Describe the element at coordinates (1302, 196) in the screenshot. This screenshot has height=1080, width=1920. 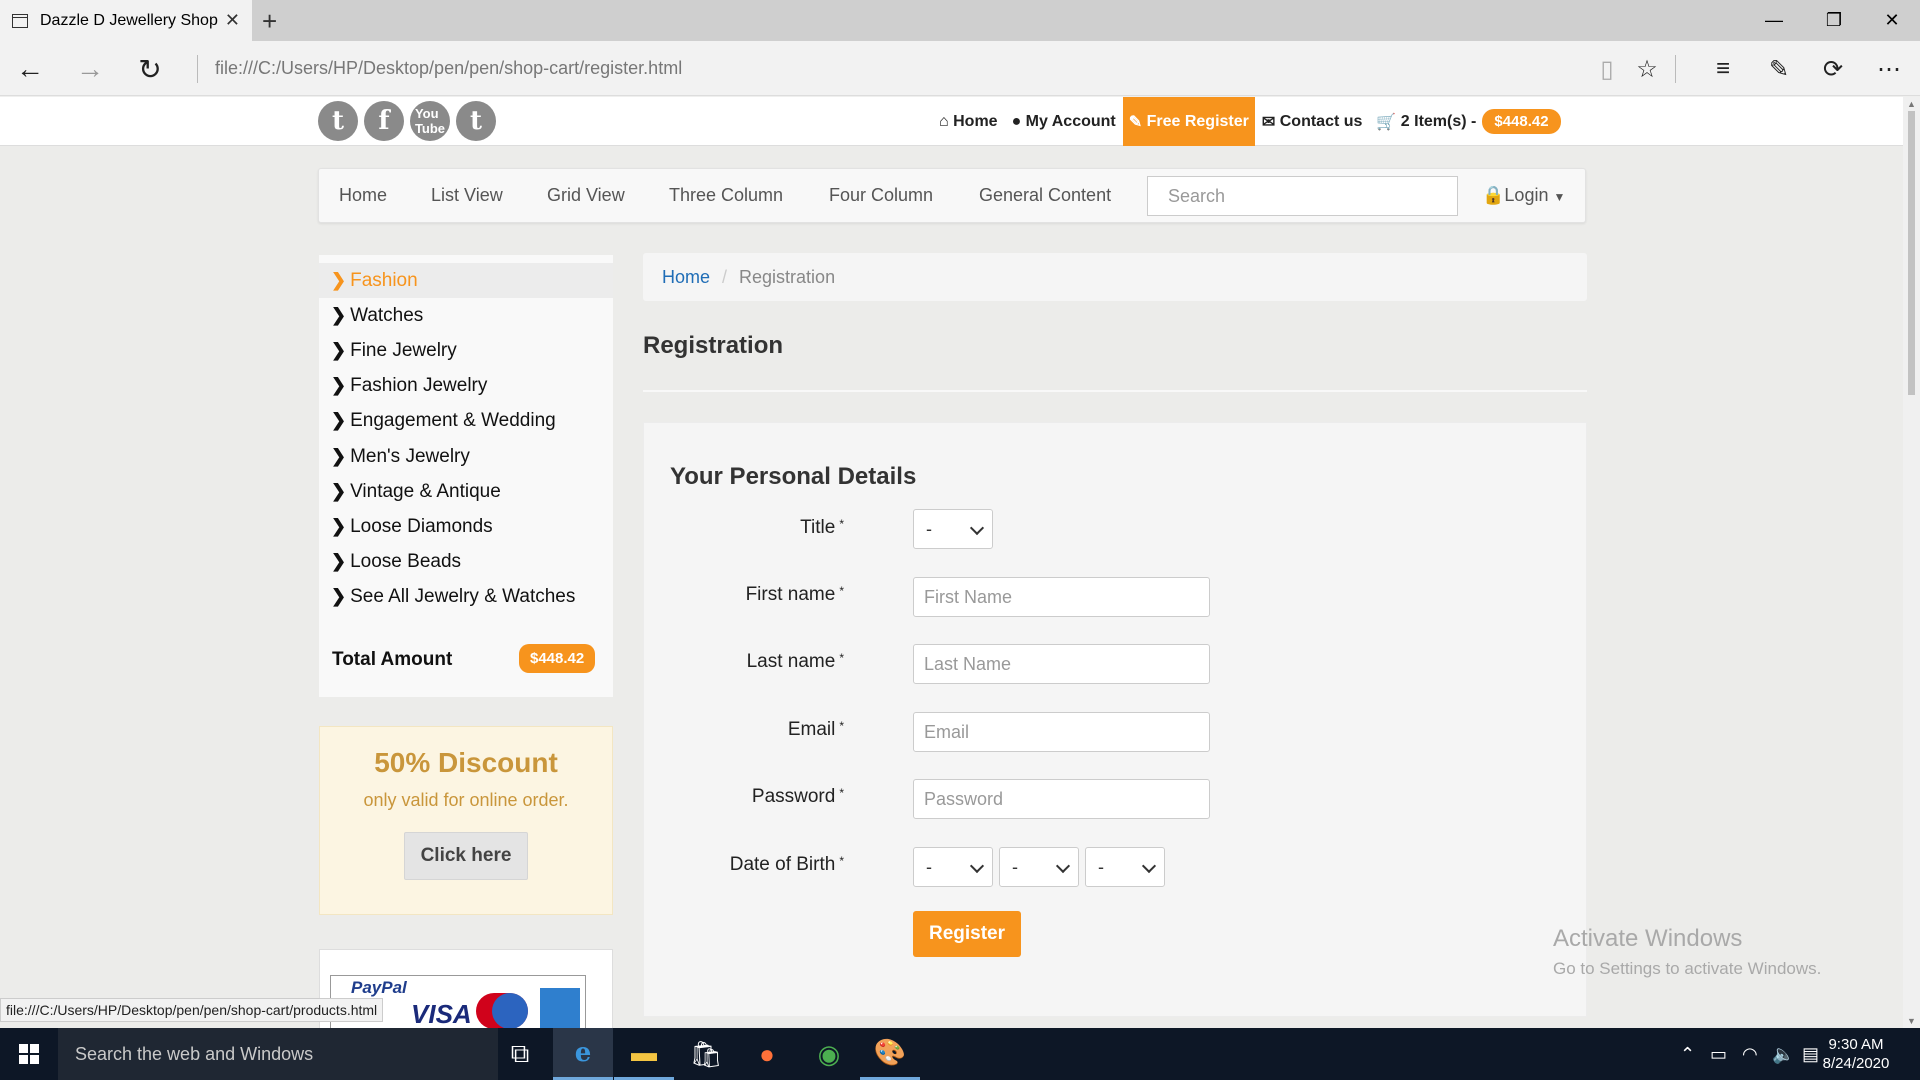
I see `search-input: Search` at that location.